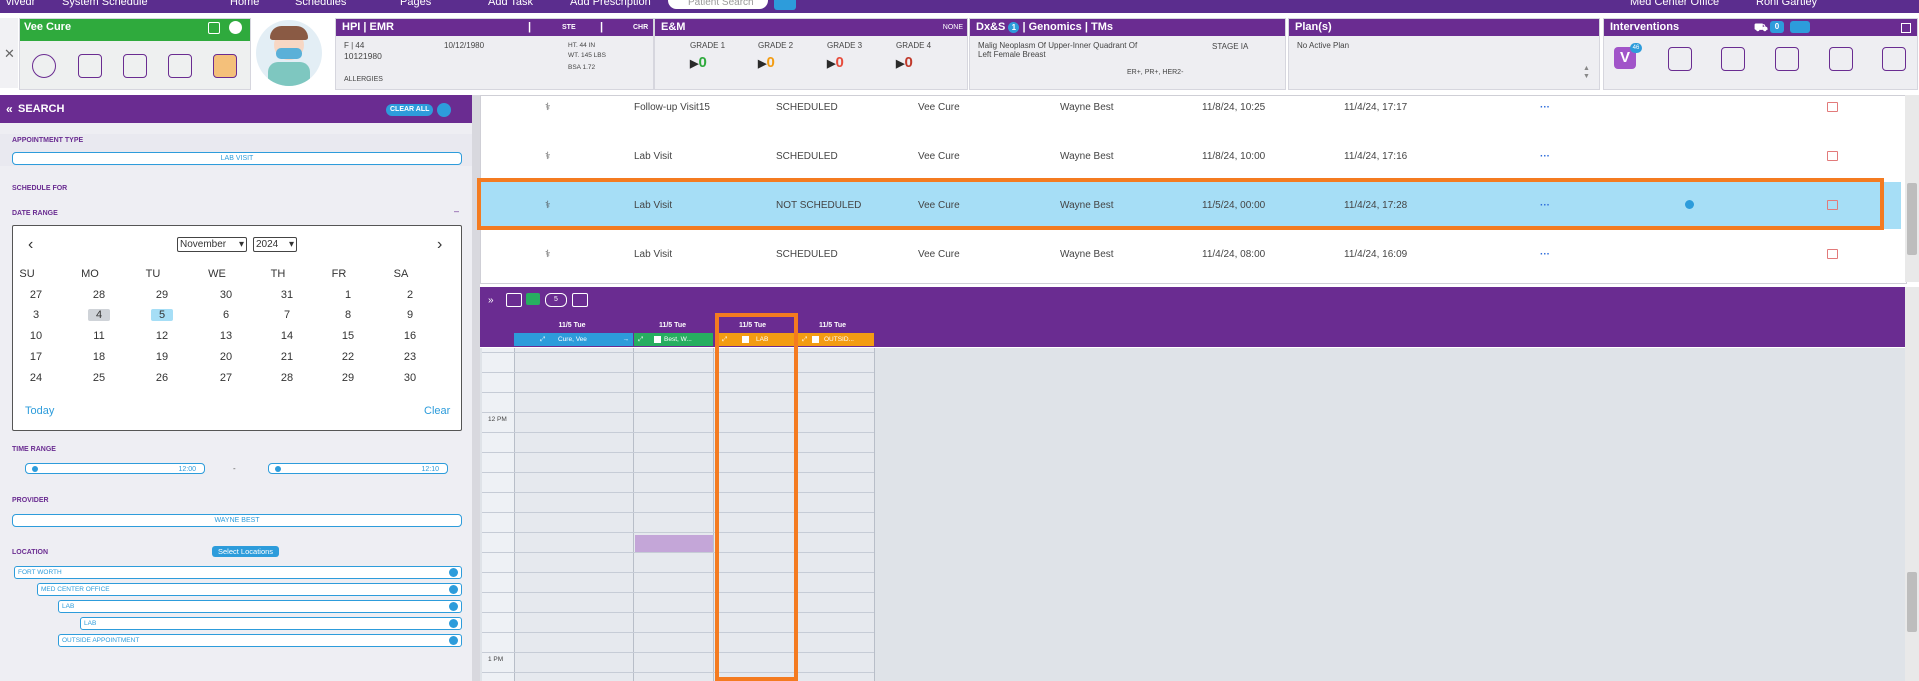 This screenshot has width=1919, height=681. Describe the element at coordinates (1674, 4) in the screenshot. I see `office-name: Med Center Office` at that location.